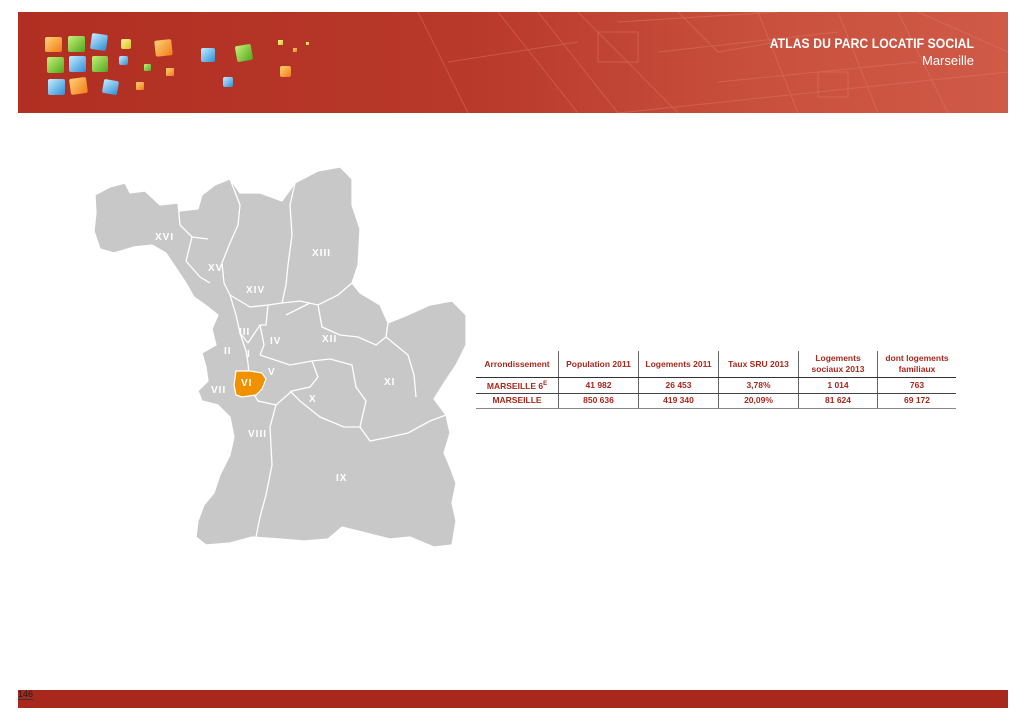  I want to click on cell-logements-familiaux: 763, so click(916, 385).